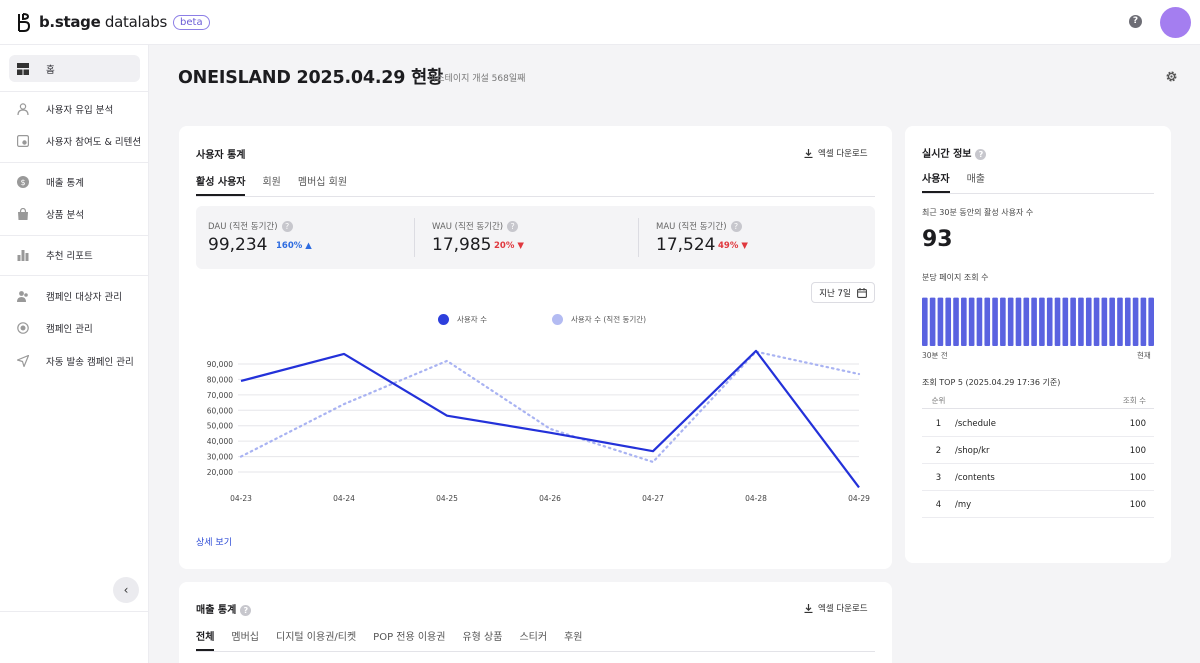 This screenshot has width=1200, height=663. I want to click on y-tick-label: 50,000, so click(220, 426).